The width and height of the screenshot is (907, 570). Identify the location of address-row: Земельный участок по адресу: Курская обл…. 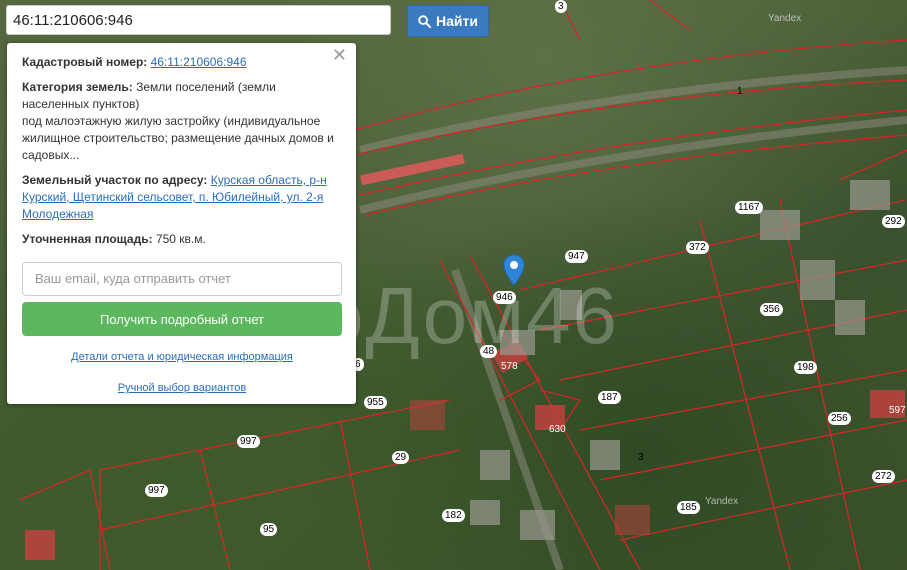
(182, 197).